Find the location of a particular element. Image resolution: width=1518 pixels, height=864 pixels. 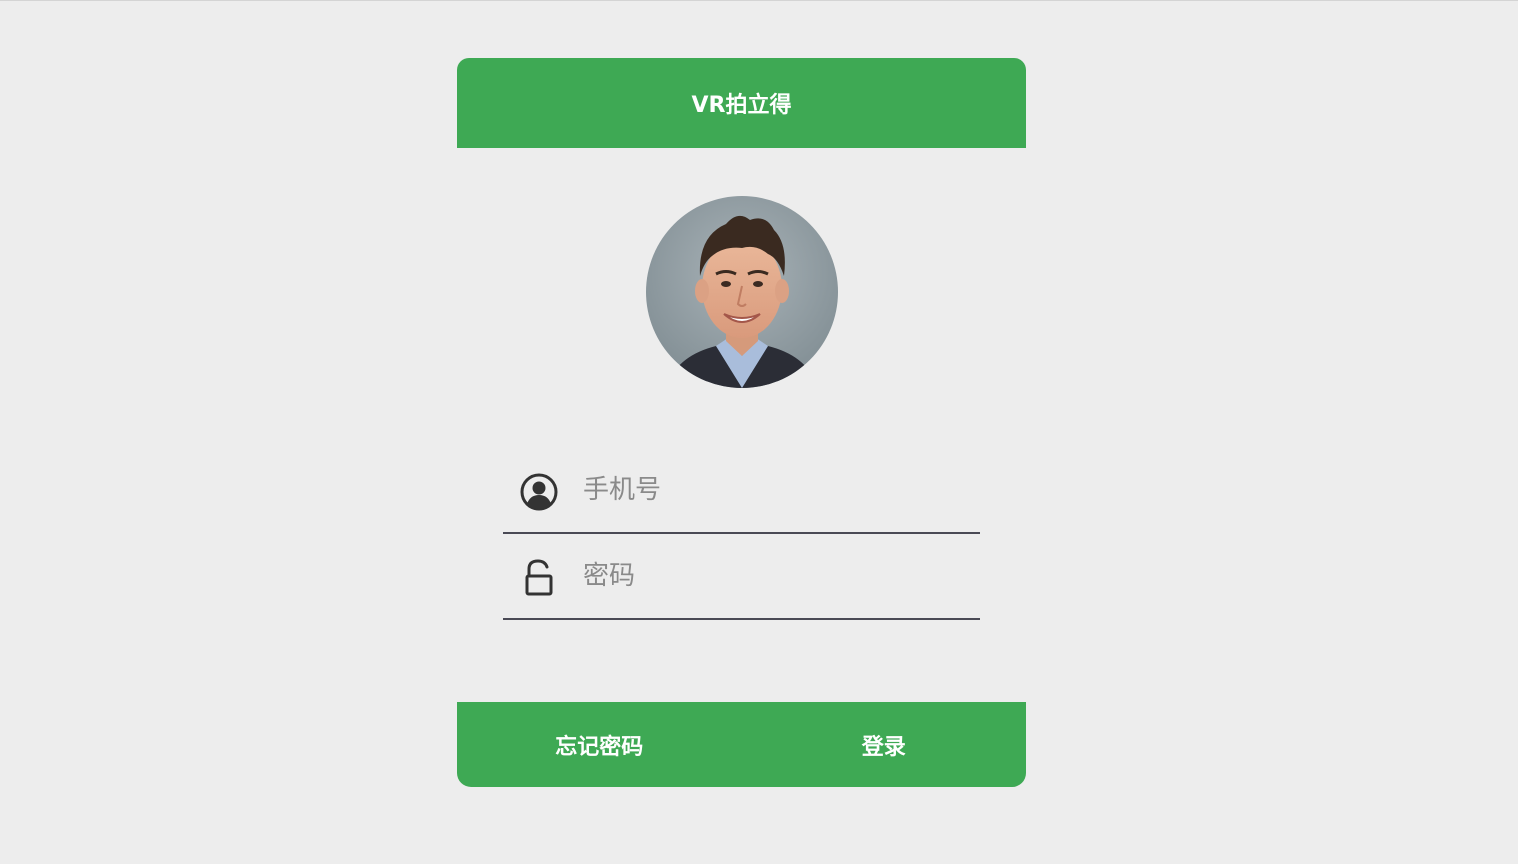

login-button: 登录 is located at coordinates (884, 744).